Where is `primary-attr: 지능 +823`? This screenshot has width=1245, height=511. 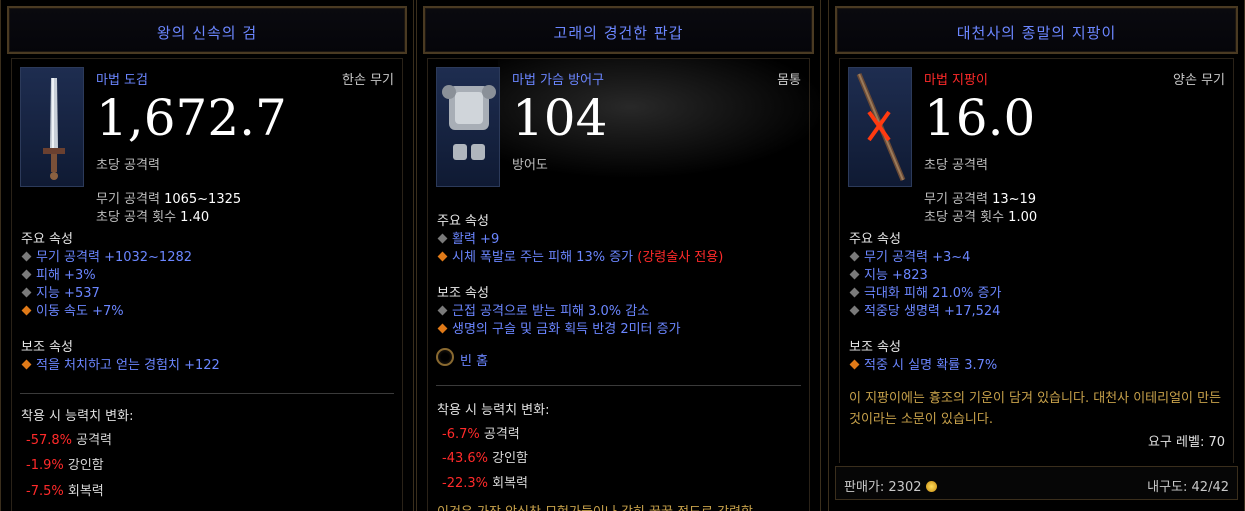
primary-attr: 지능 +823 is located at coordinates (888, 273).